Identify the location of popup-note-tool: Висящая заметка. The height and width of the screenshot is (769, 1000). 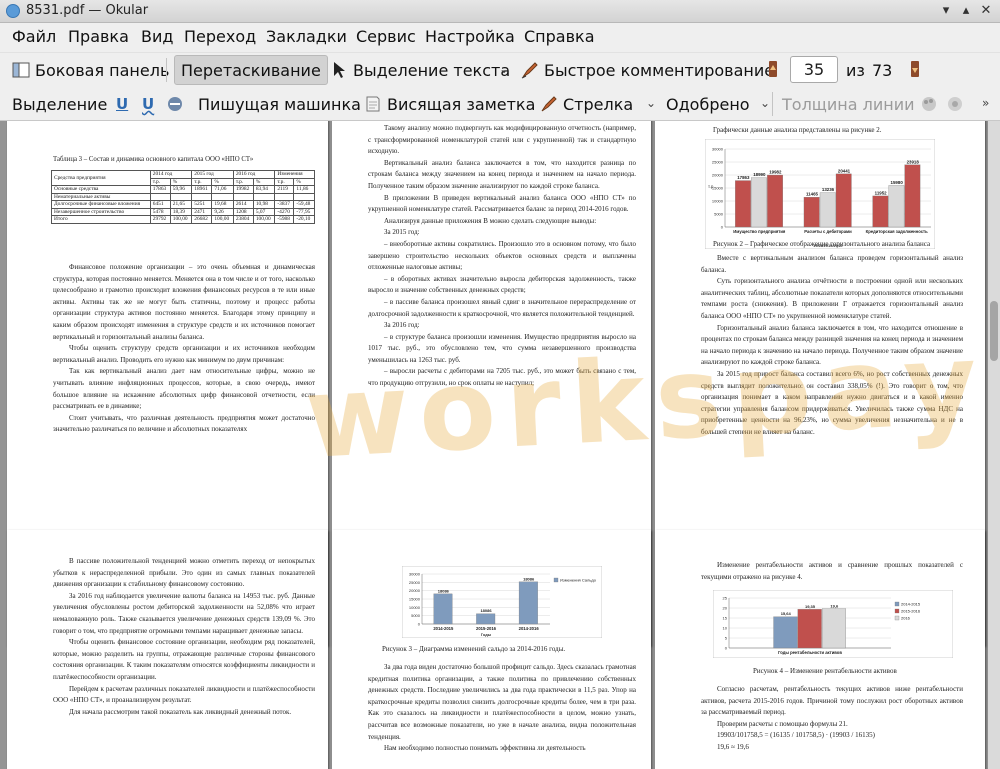
(449, 104).